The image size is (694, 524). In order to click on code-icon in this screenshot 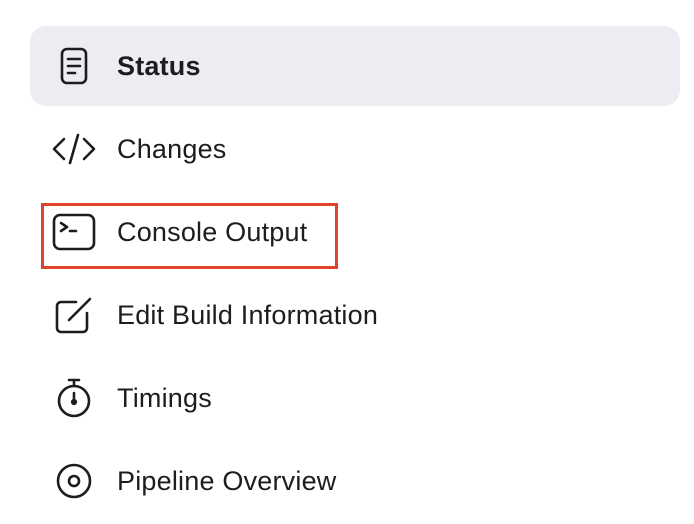, I will do `click(74, 149)`.